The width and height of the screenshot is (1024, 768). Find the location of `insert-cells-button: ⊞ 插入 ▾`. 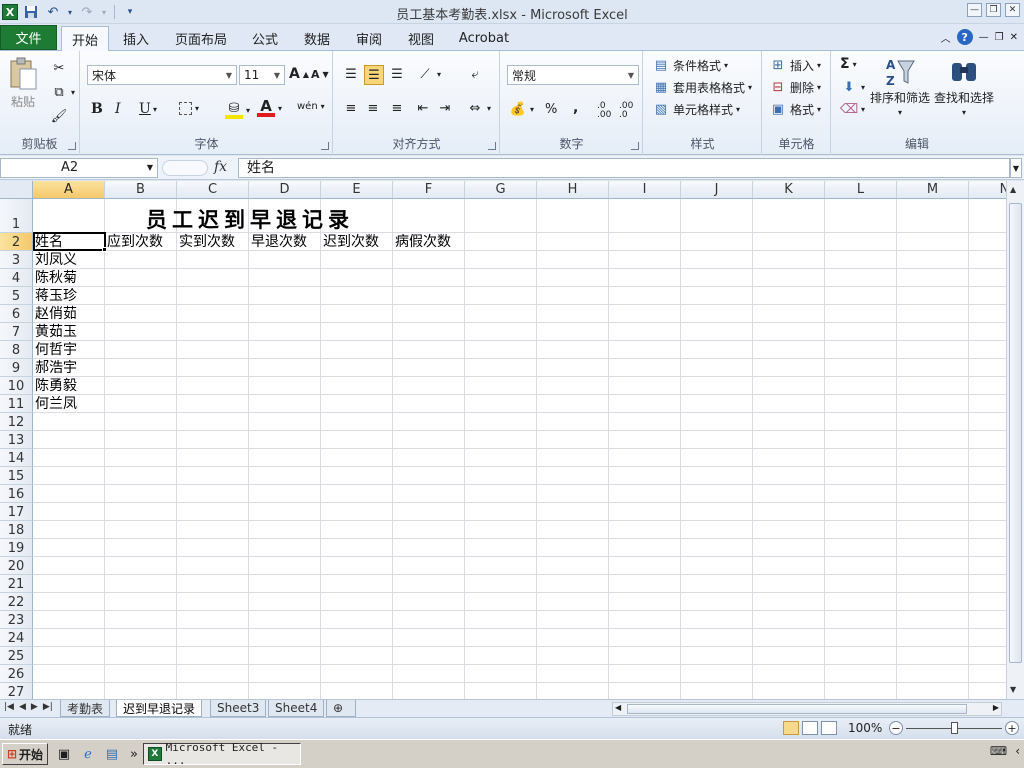

insert-cells-button: ⊞ 插入 ▾ is located at coordinates (795, 65).